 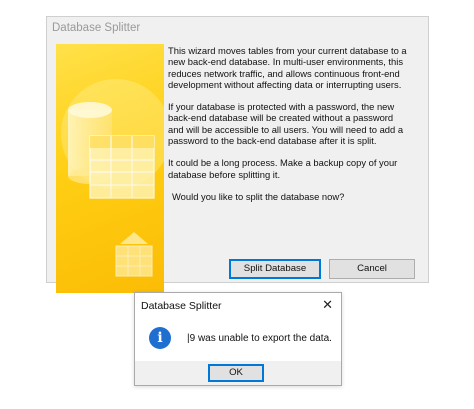 What do you see at coordinates (96, 28) in the screenshot?
I see `wizard-title: Database Splitter` at bounding box center [96, 28].